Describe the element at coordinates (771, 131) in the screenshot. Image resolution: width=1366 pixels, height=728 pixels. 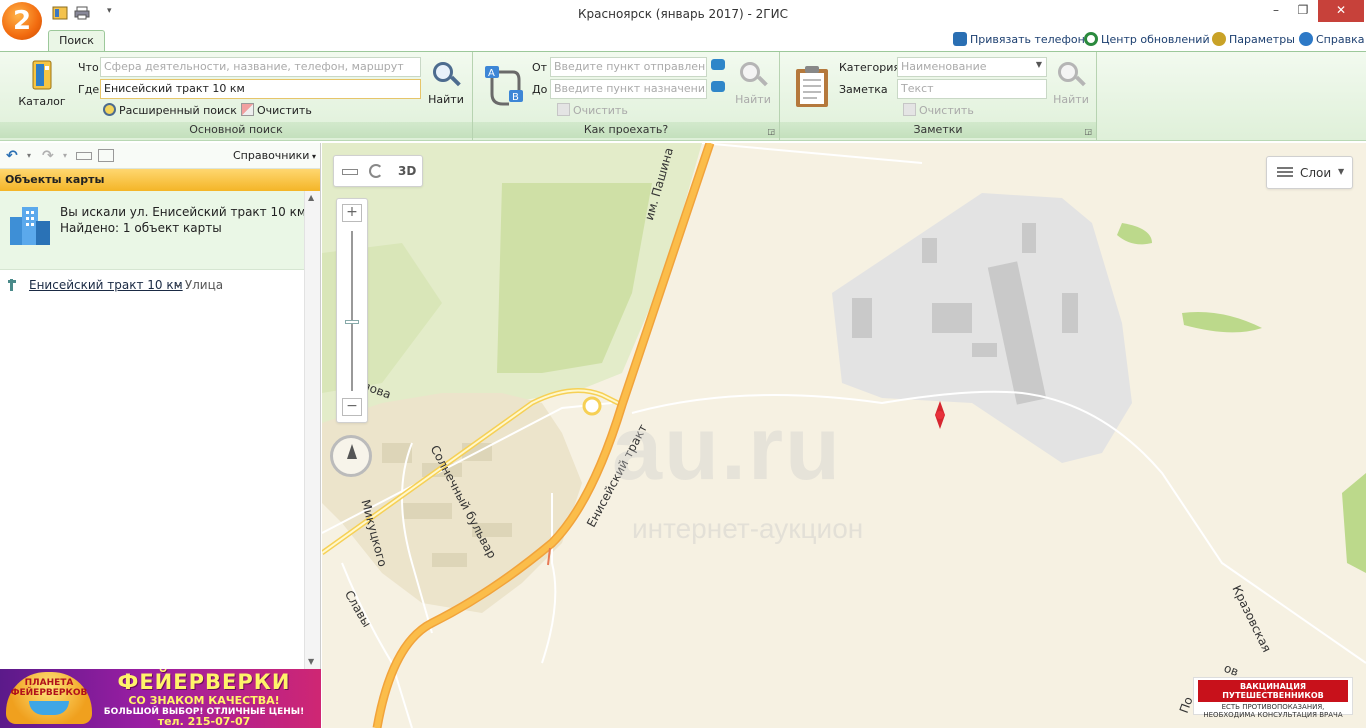
I see `route-launcher-icon: ◲` at that location.